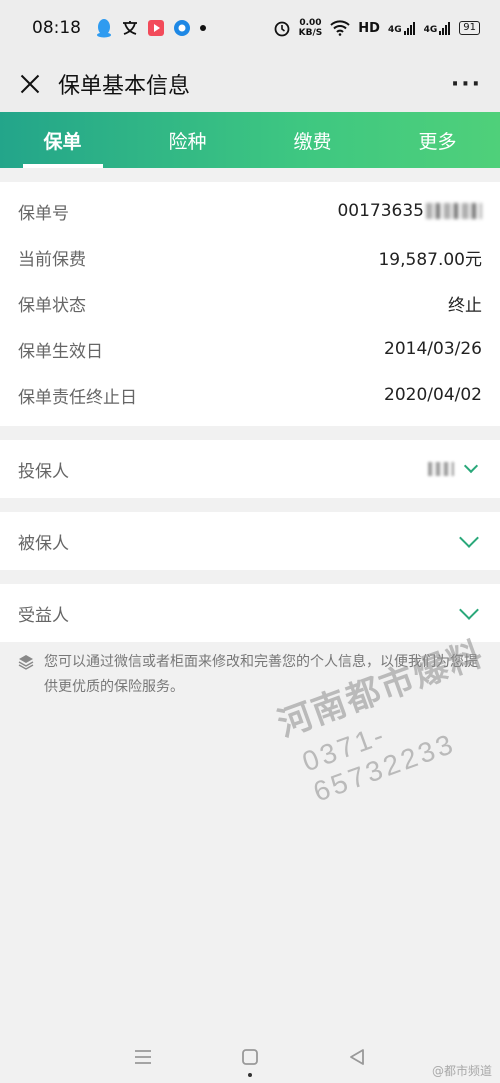  I want to click on insured-label: 被保人, so click(43, 543).